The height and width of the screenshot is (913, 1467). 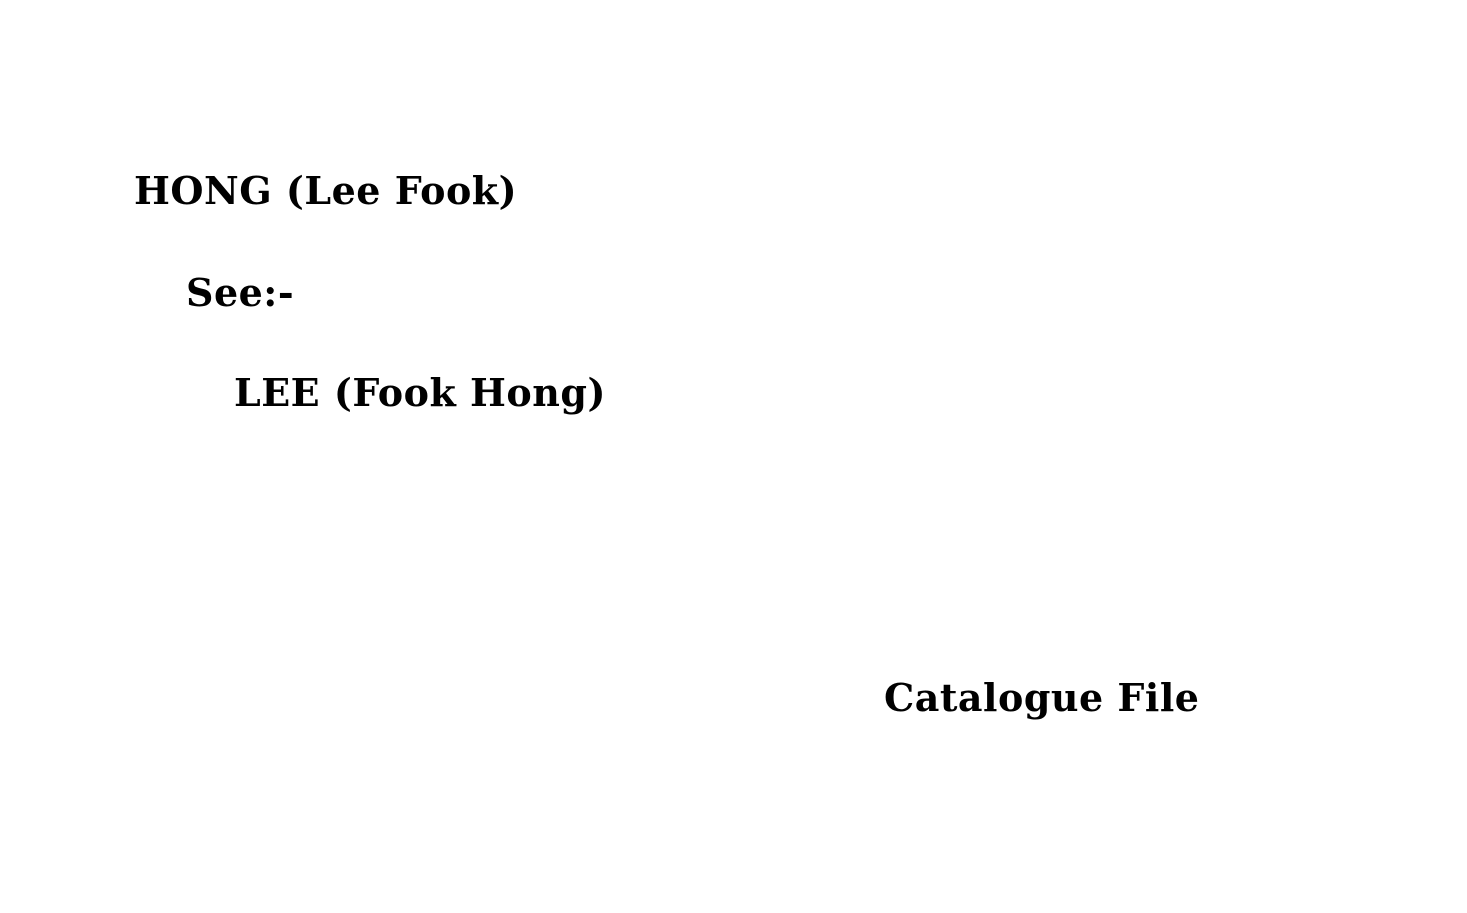 I want to click on card-heading: HONG (Lee Fook), so click(x=326, y=190).